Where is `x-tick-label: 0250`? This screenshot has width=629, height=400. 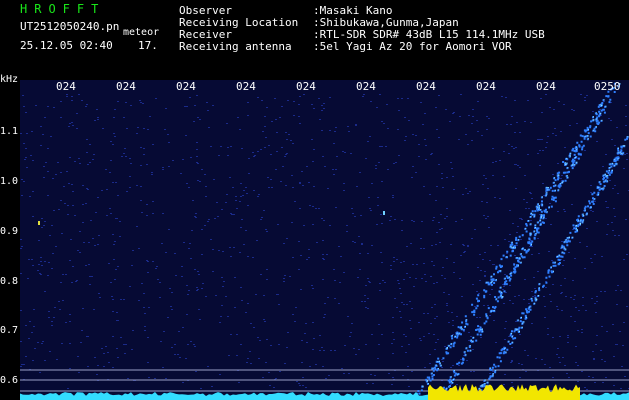
x-tick-label: 0250 is located at coordinates (607, 86).